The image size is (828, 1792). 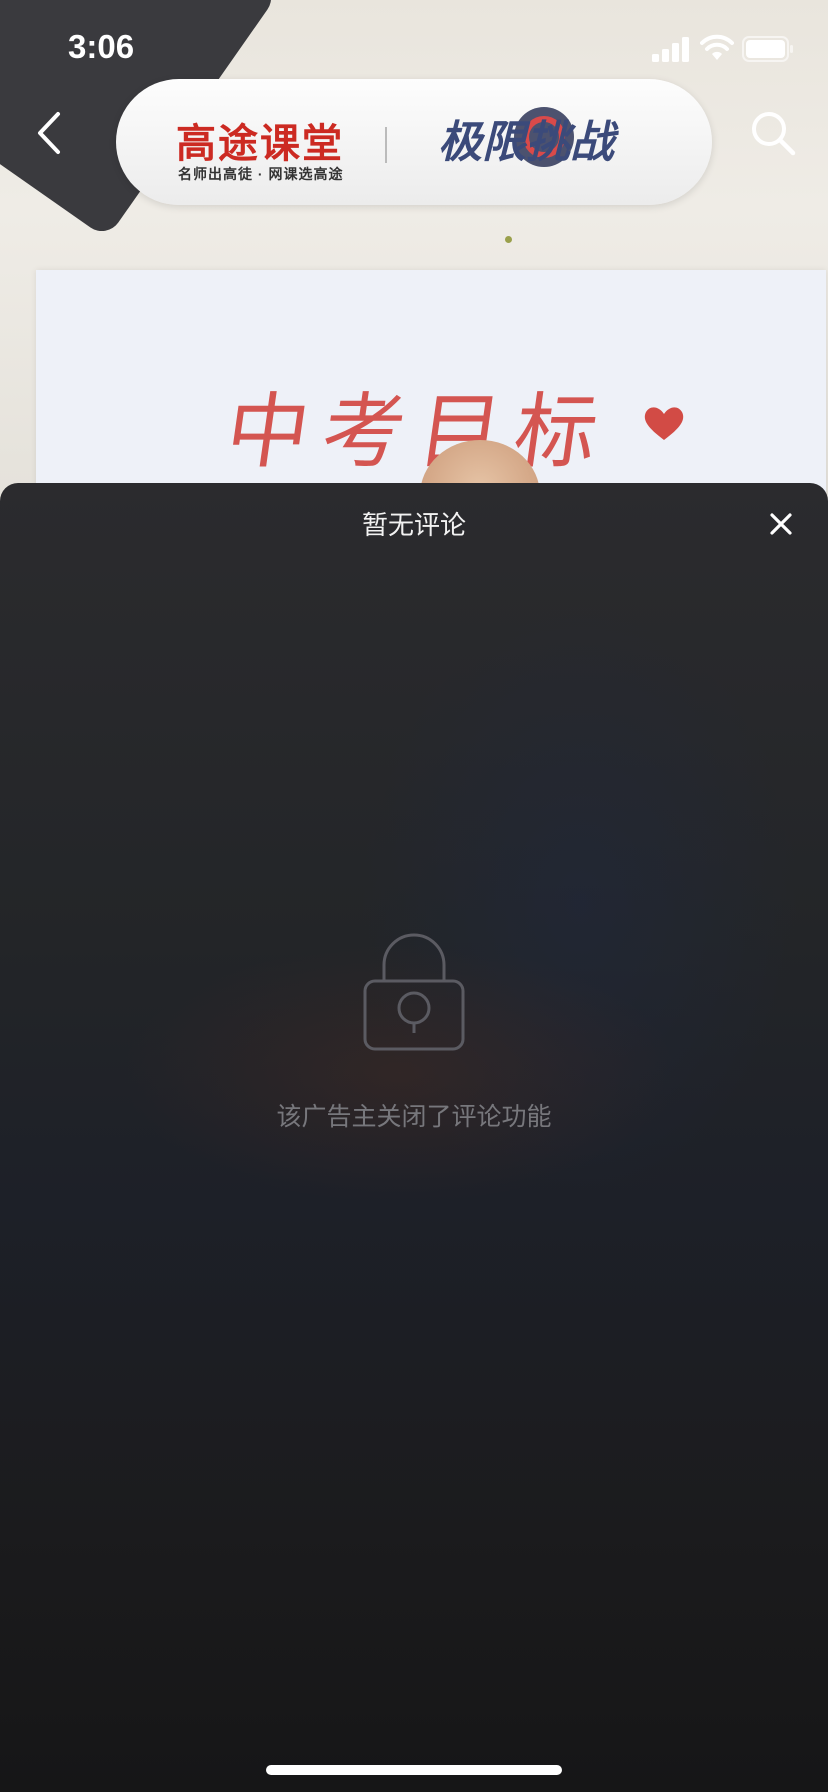 What do you see at coordinates (664, 423) in the screenshot?
I see `heart-drawing-icon` at bounding box center [664, 423].